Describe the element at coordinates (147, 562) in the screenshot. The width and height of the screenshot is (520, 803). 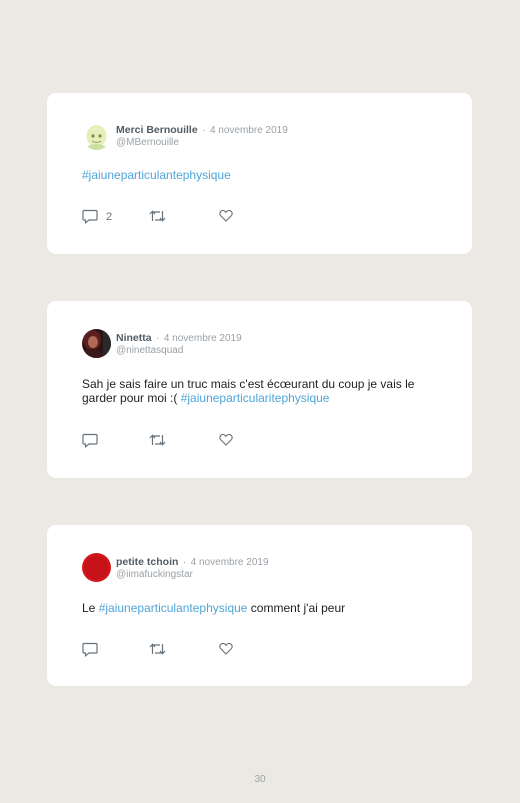
I see `author-name: petite tchoin` at that location.